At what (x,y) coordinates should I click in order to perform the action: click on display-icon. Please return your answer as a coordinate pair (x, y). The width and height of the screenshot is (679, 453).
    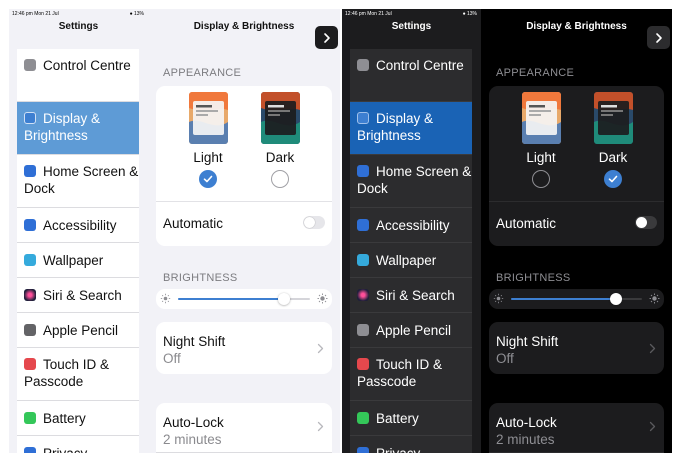
    Looking at the image, I should click on (30, 118).